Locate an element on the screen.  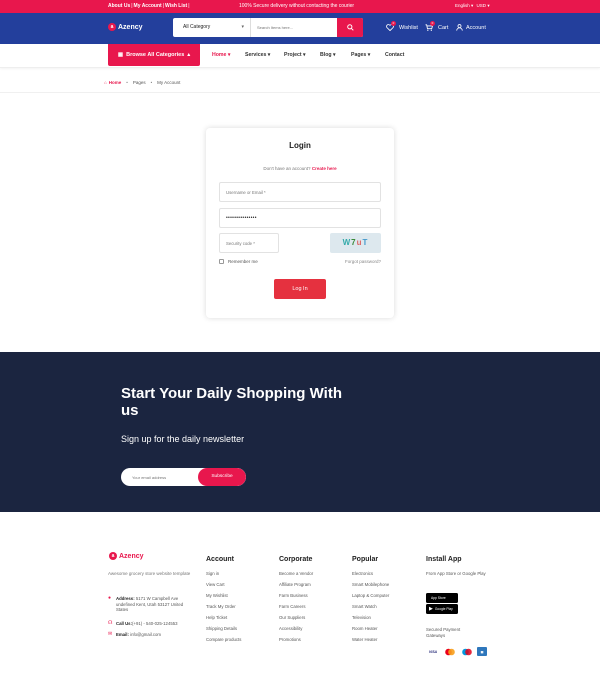
newsletter-heading: Start Your Daily Shopping With us is located at coordinates (231, 402).